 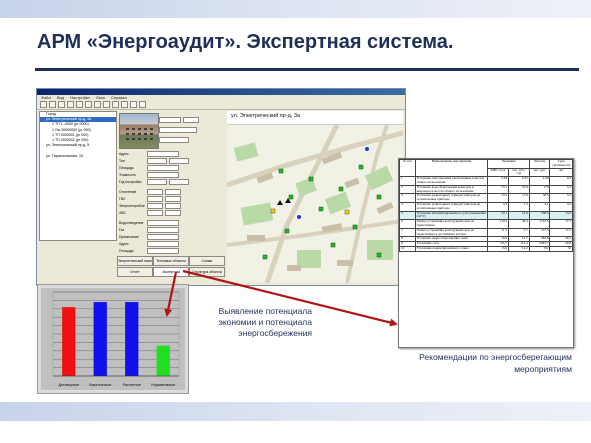 What do you see at coordinates (561, 181) in the screenshot?
I see `table-cell: 0.4` at bounding box center [561, 181].